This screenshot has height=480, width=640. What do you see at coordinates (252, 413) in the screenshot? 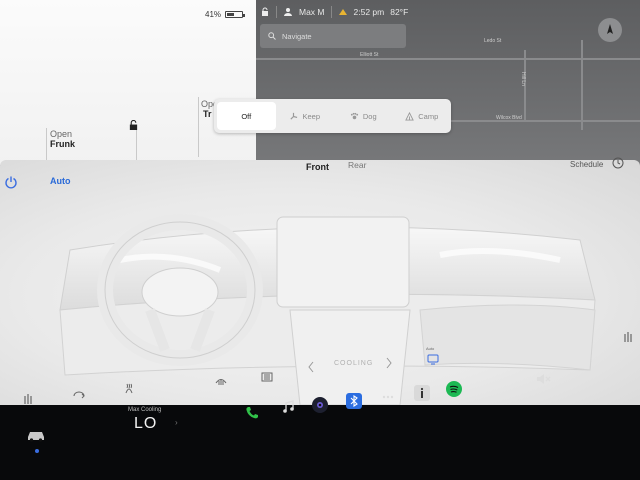
I see `phone-icon` at bounding box center [252, 413].